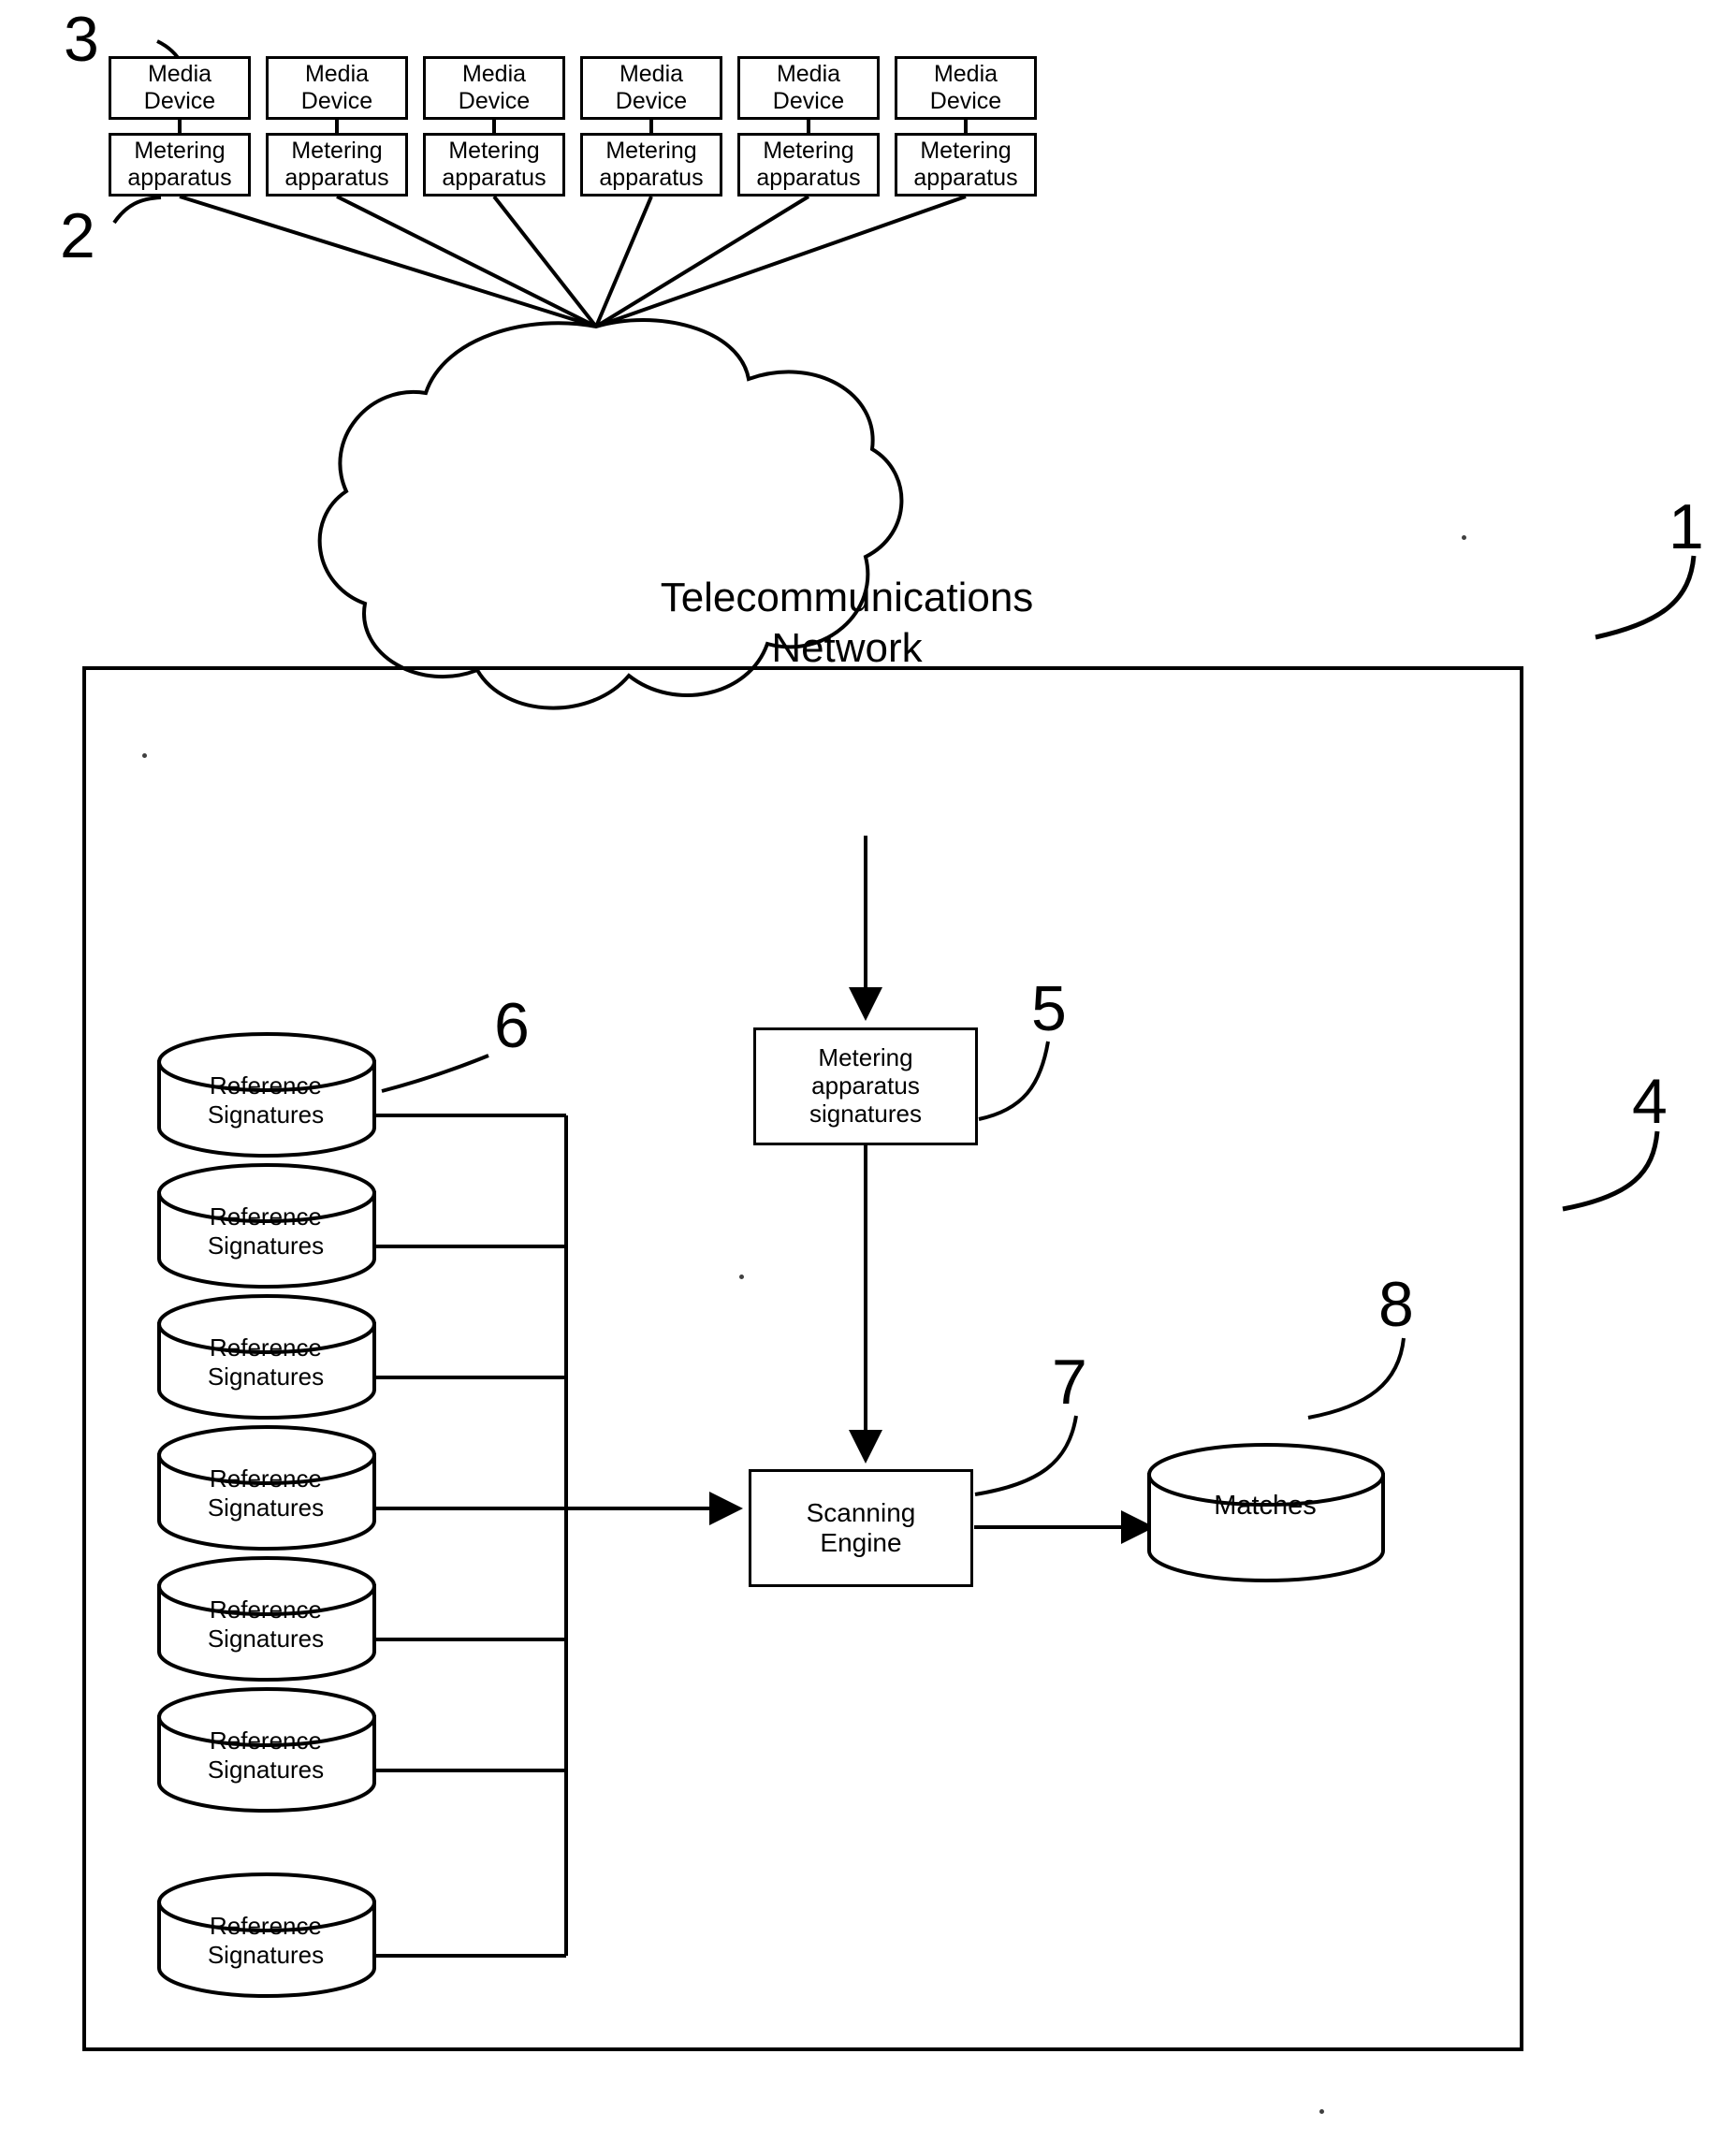 The width and height of the screenshot is (1734, 2156). I want to click on reference-numeral-8: 8, so click(1396, 1304).